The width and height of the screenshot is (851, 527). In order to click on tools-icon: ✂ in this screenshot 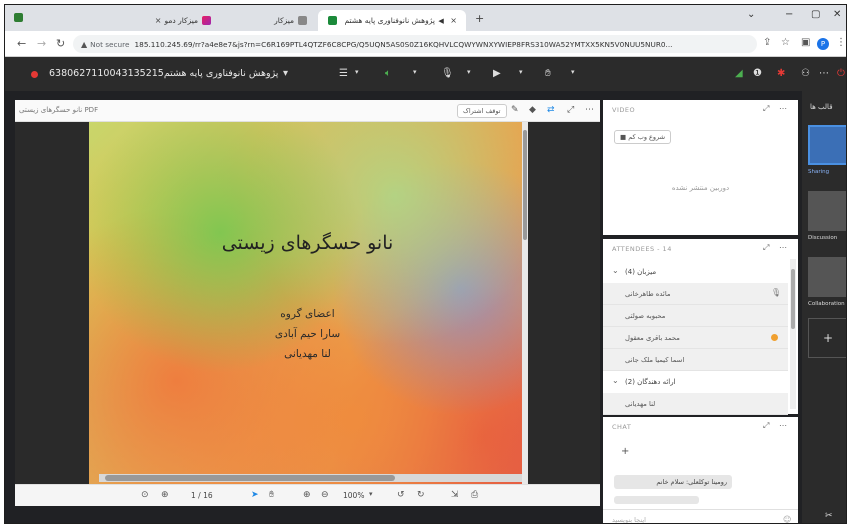, I will do `click(829, 516)`.